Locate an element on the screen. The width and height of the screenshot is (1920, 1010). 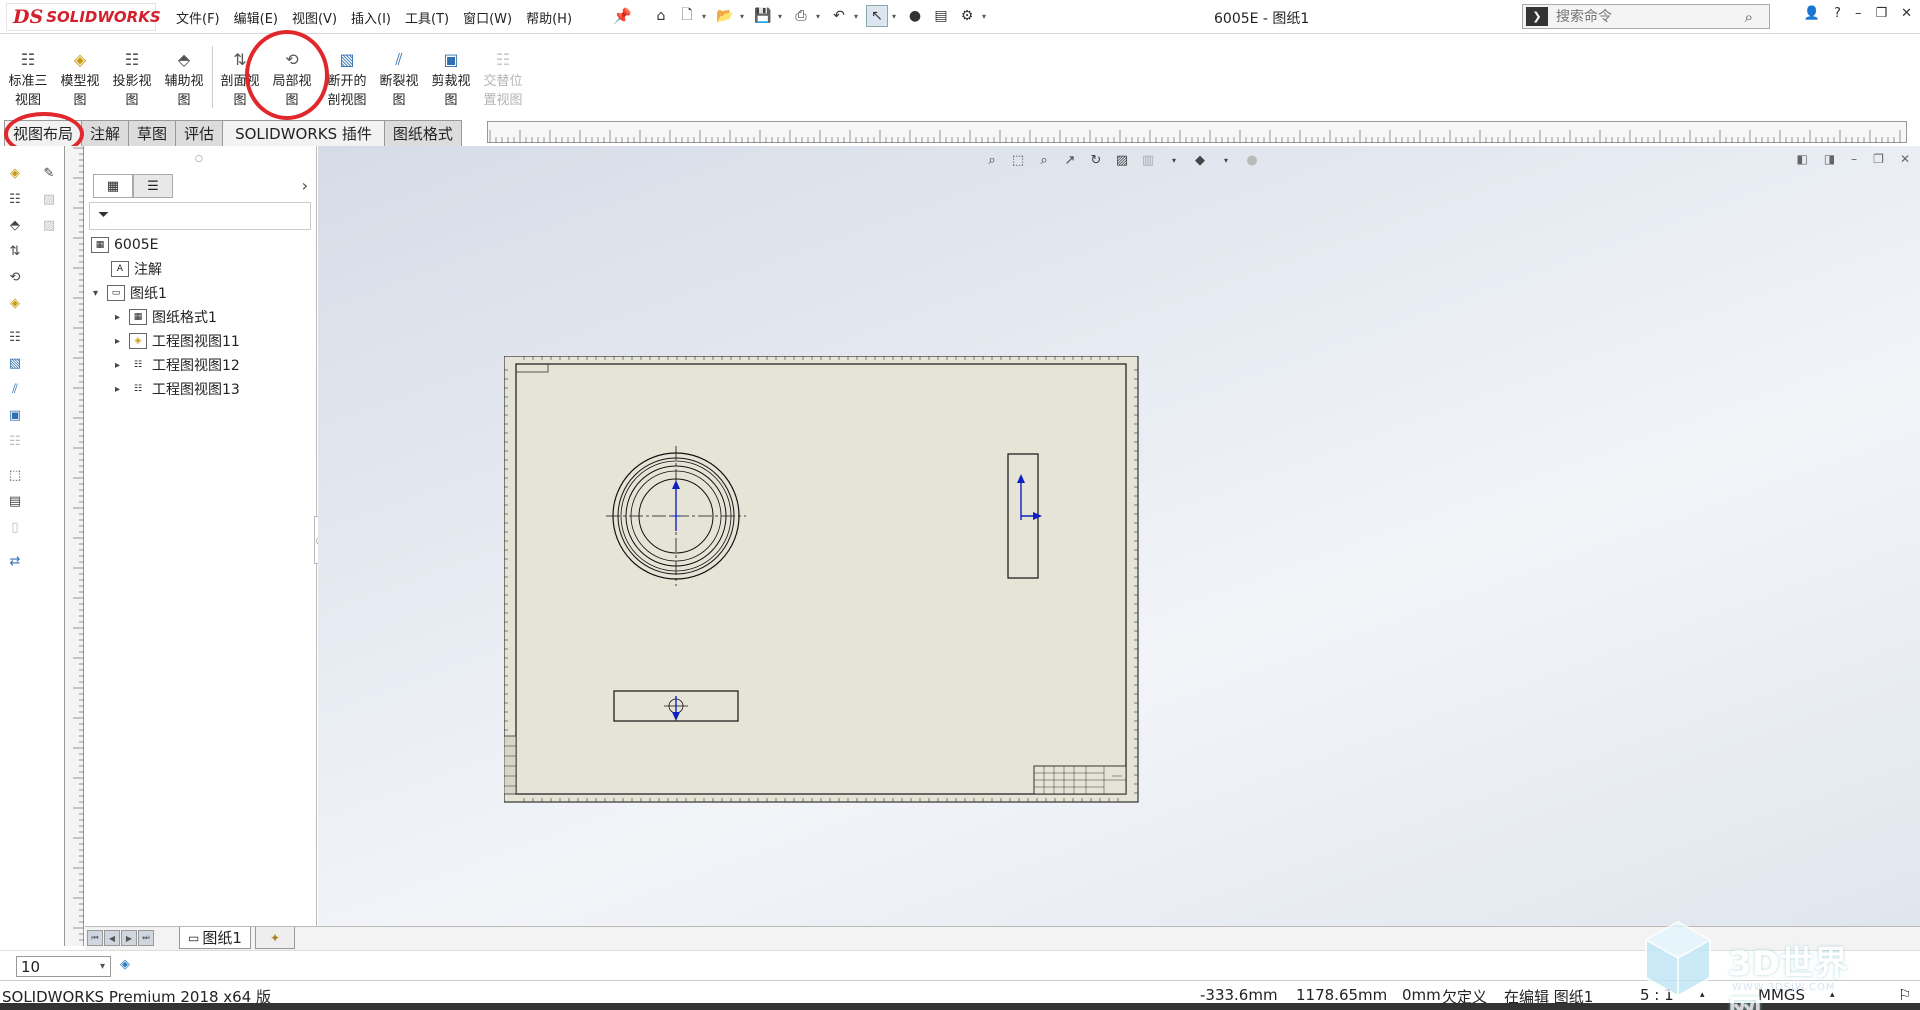
drawing-sheet is located at coordinates (824, 582).